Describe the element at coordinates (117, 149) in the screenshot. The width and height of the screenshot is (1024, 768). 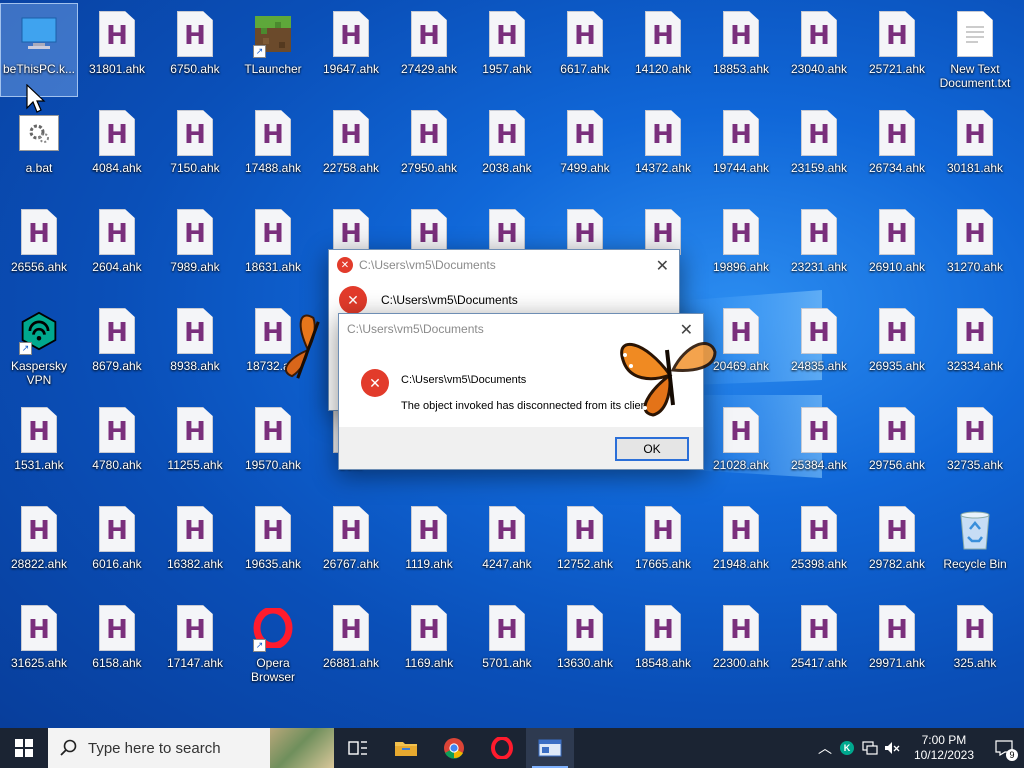
I see `desktop-icon: H 4084.ahk` at that location.